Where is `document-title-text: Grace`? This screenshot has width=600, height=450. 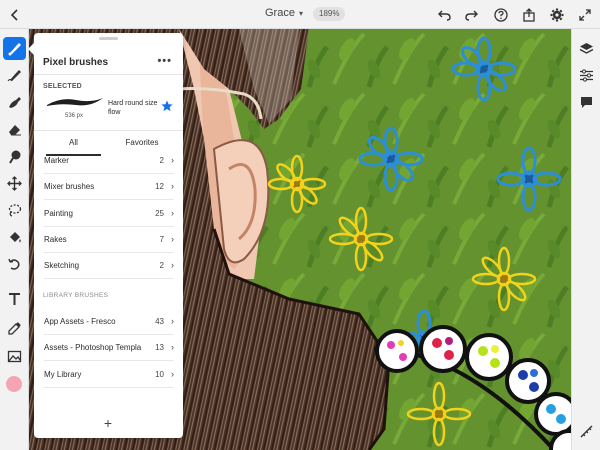 document-title-text: Grace is located at coordinates (280, 13).